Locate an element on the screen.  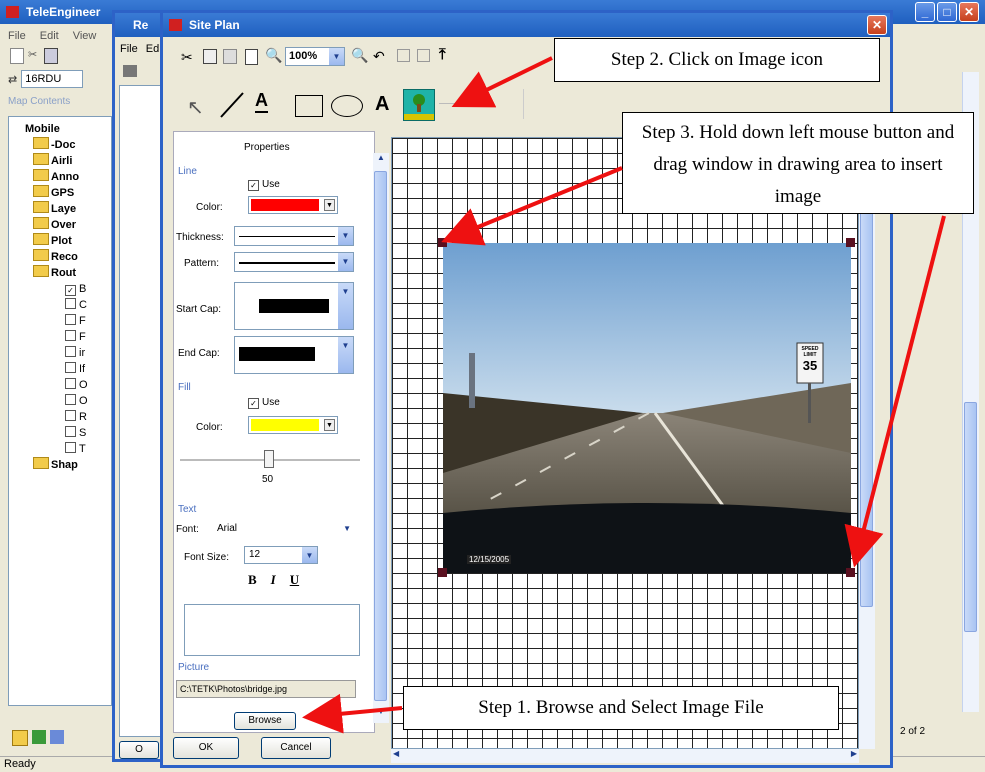
step3-arrow-top is located at coordinates (532, 206).